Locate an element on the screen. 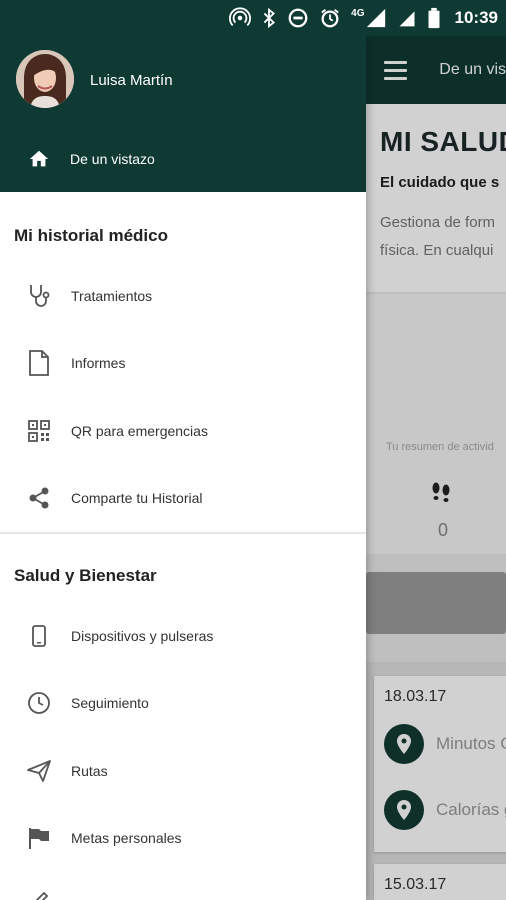 This screenshot has width=506, height=900. stethoscope-icon is located at coordinates (39, 296).